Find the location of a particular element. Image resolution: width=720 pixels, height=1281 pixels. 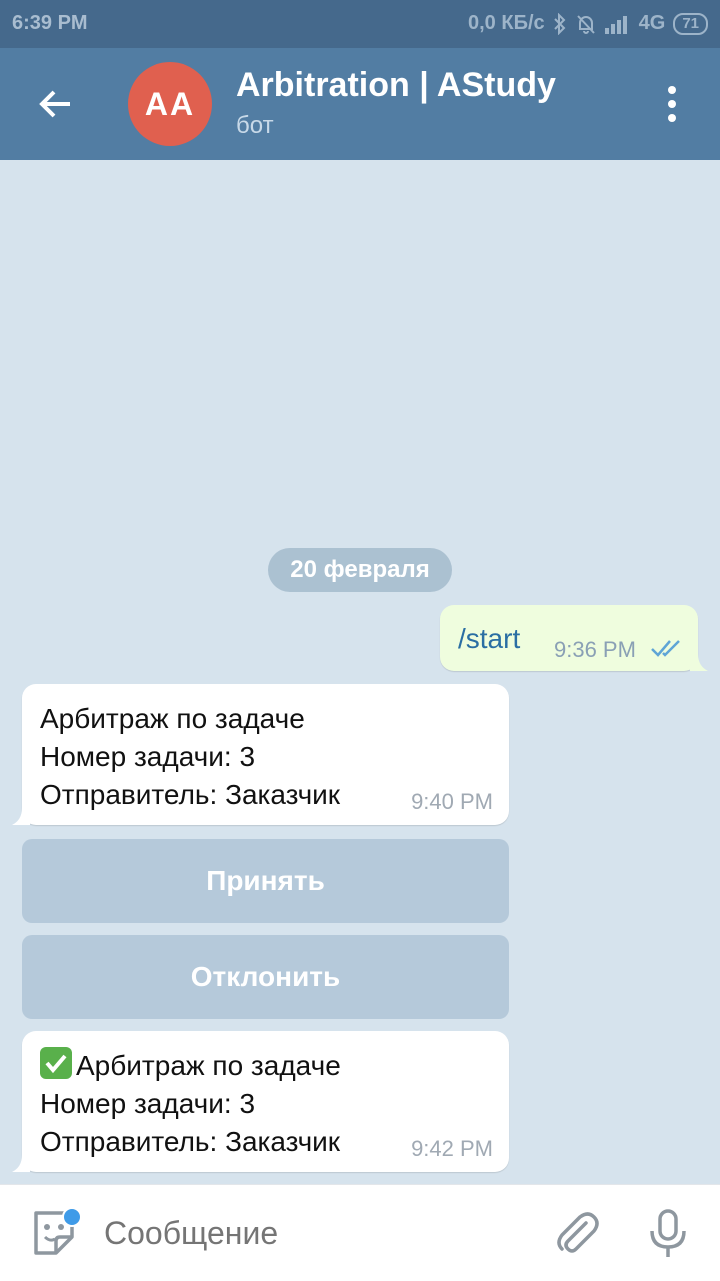

battery-icon: 71 is located at coordinates (690, 23).